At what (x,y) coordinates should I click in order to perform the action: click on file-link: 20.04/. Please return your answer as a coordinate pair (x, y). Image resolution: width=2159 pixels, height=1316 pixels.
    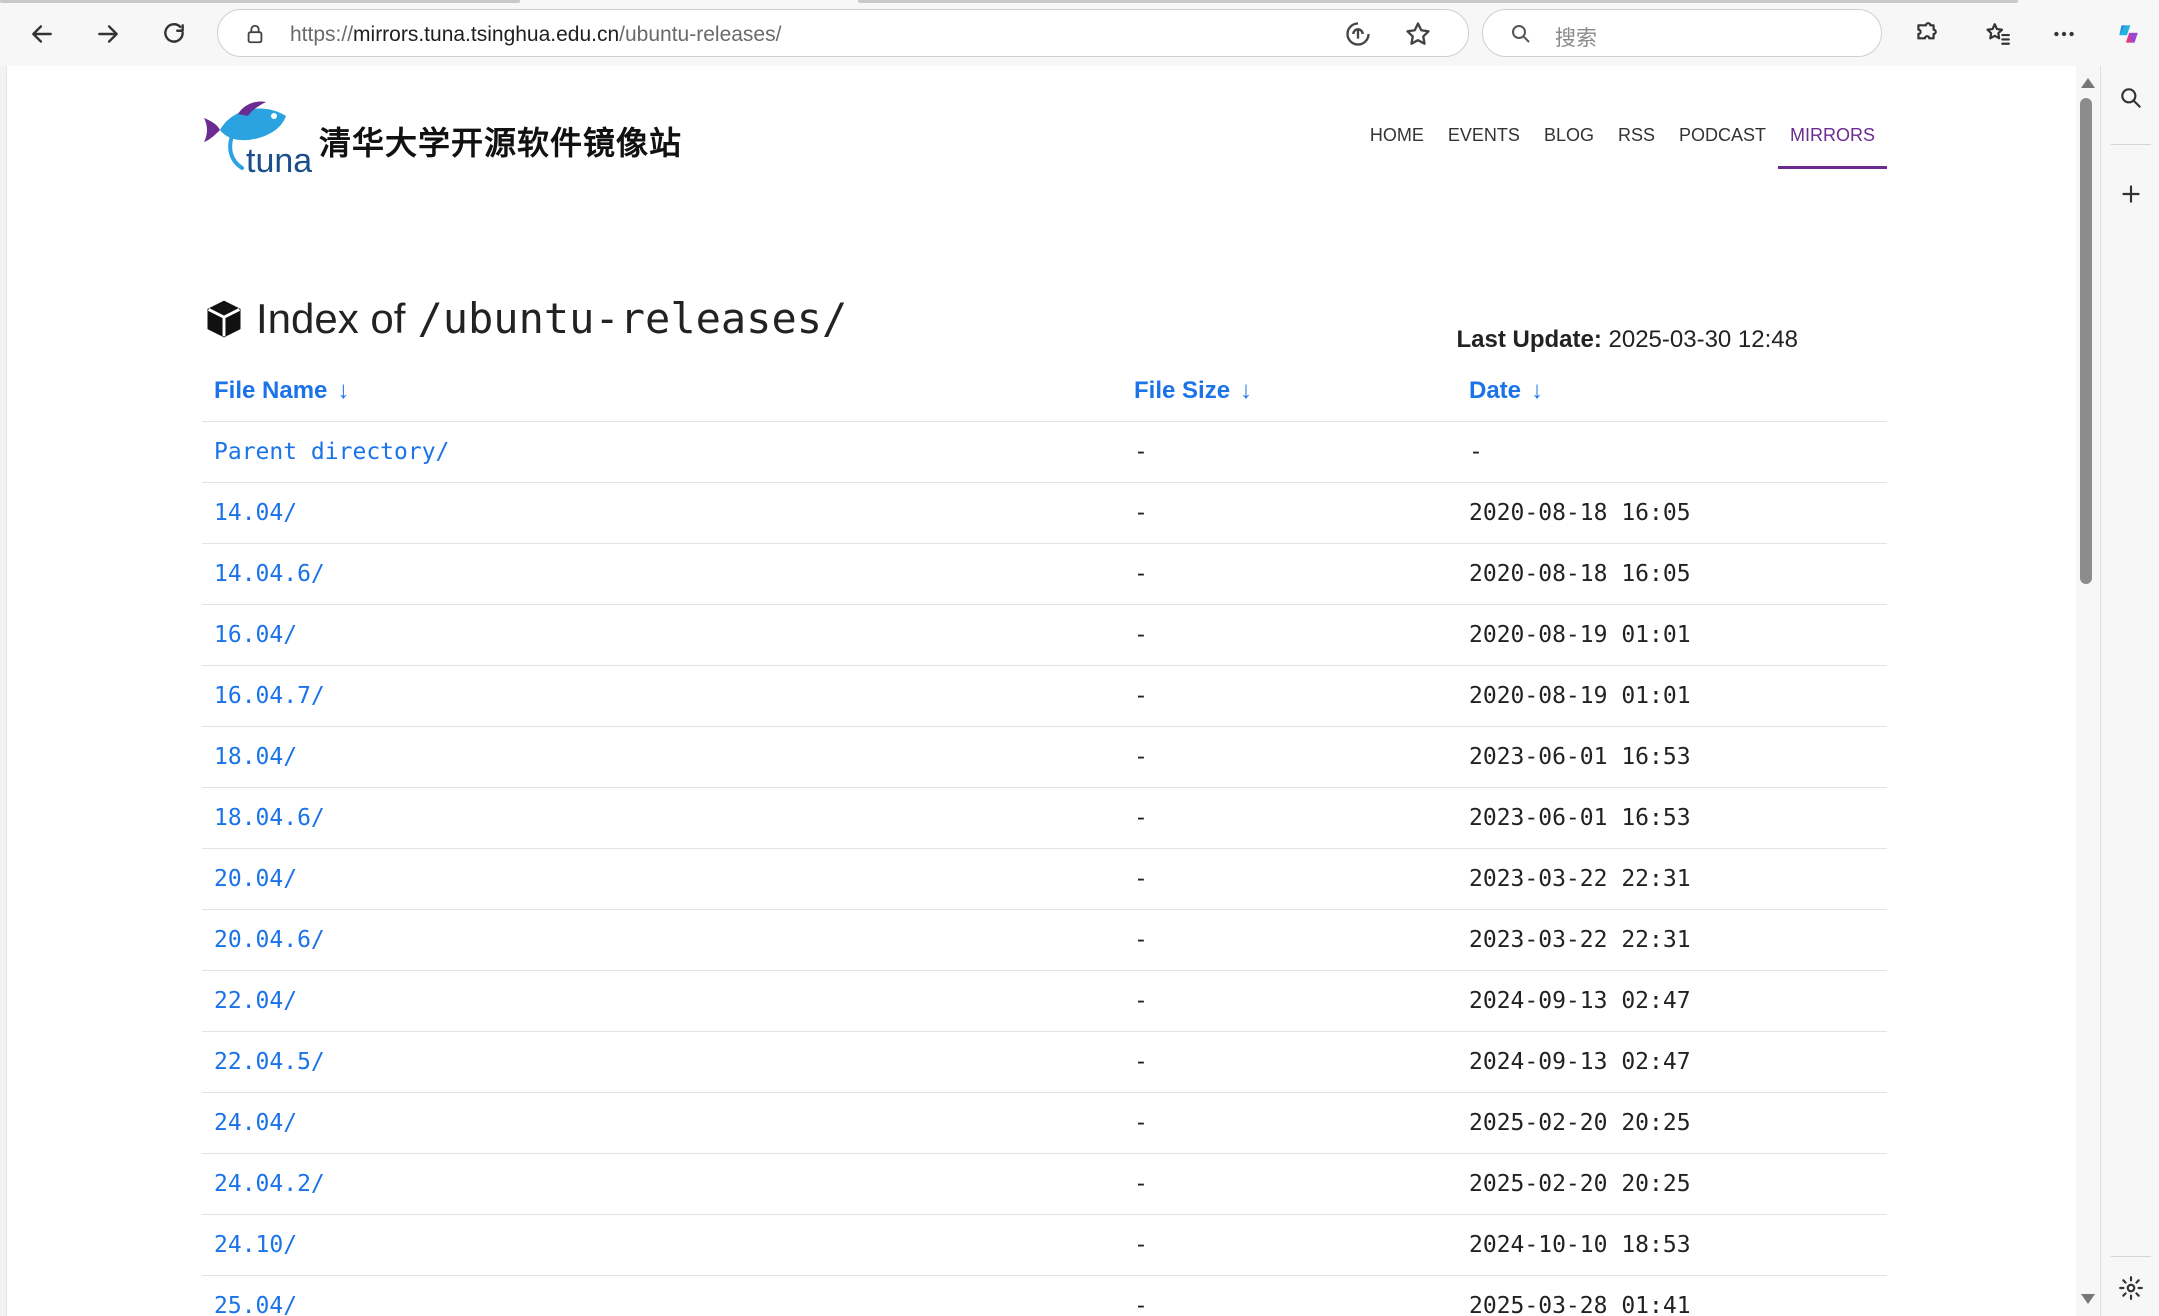
    Looking at the image, I should click on (255, 879).